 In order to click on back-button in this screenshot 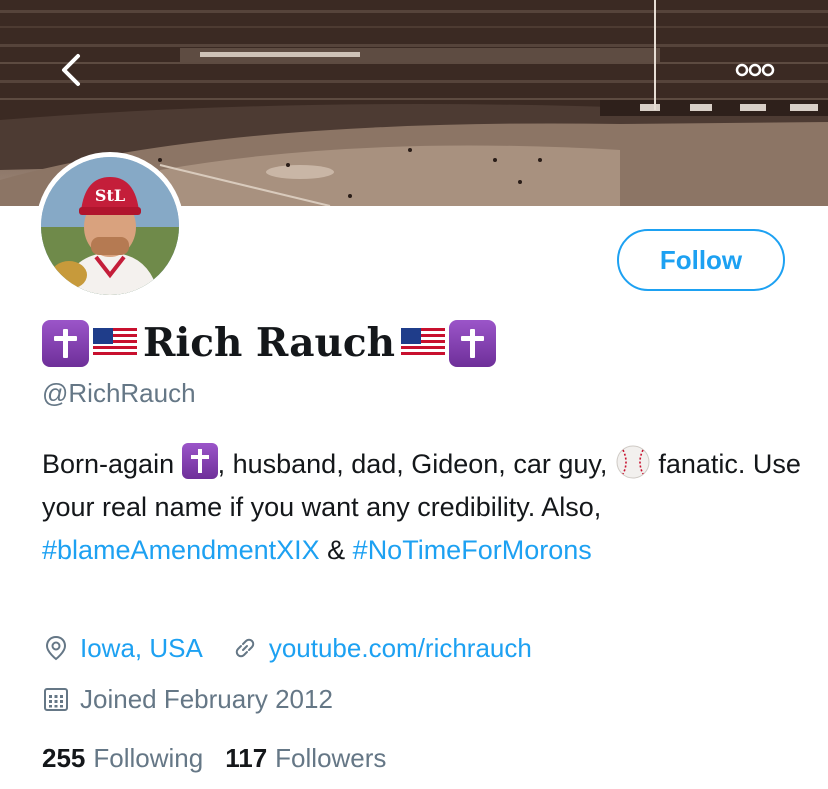, I will do `click(72, 70)`.